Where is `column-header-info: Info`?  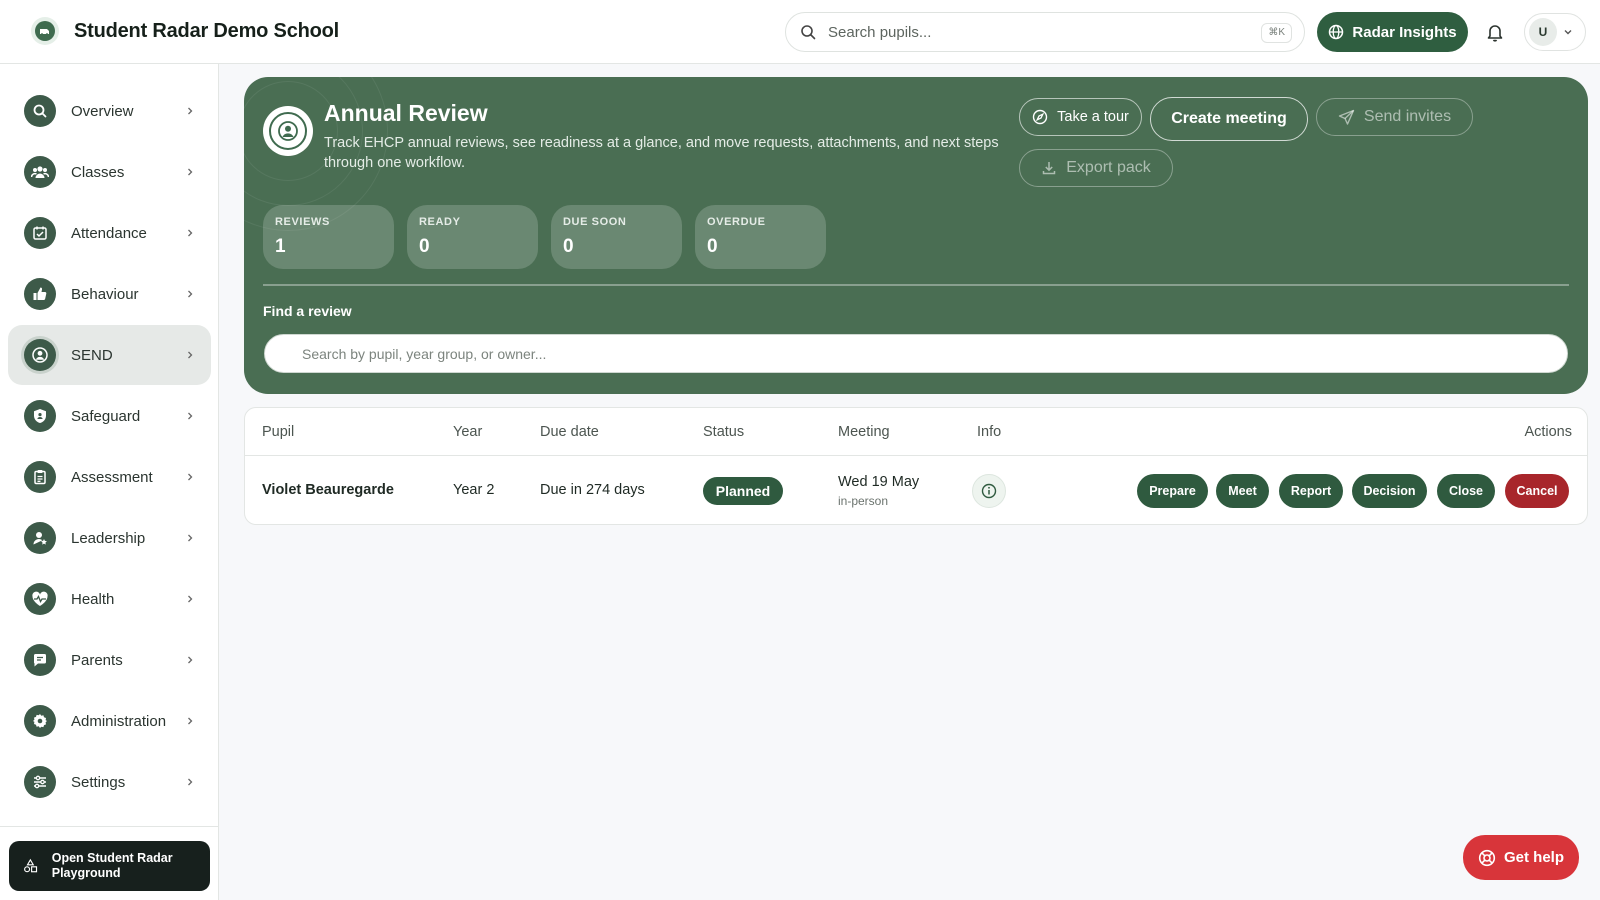
column-header-info: Info is located at coordinates (989, 432).